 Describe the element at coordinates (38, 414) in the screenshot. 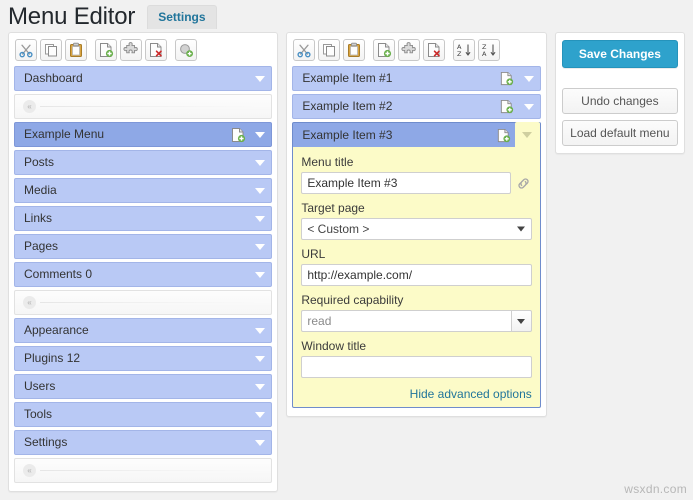

I see `menu-row-label: Tools` at that location.